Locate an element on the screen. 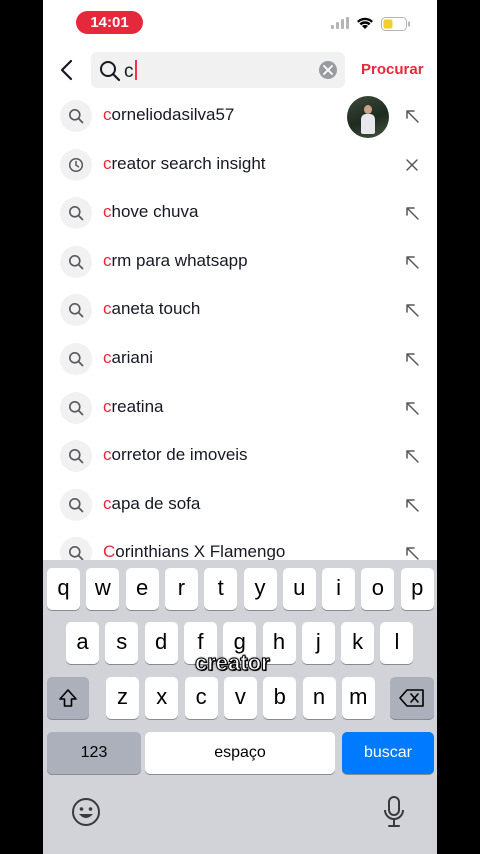 The width and height of the screenshot is (480, 854). suggestion-item: caneta touch is located at coordinates (240, 310).